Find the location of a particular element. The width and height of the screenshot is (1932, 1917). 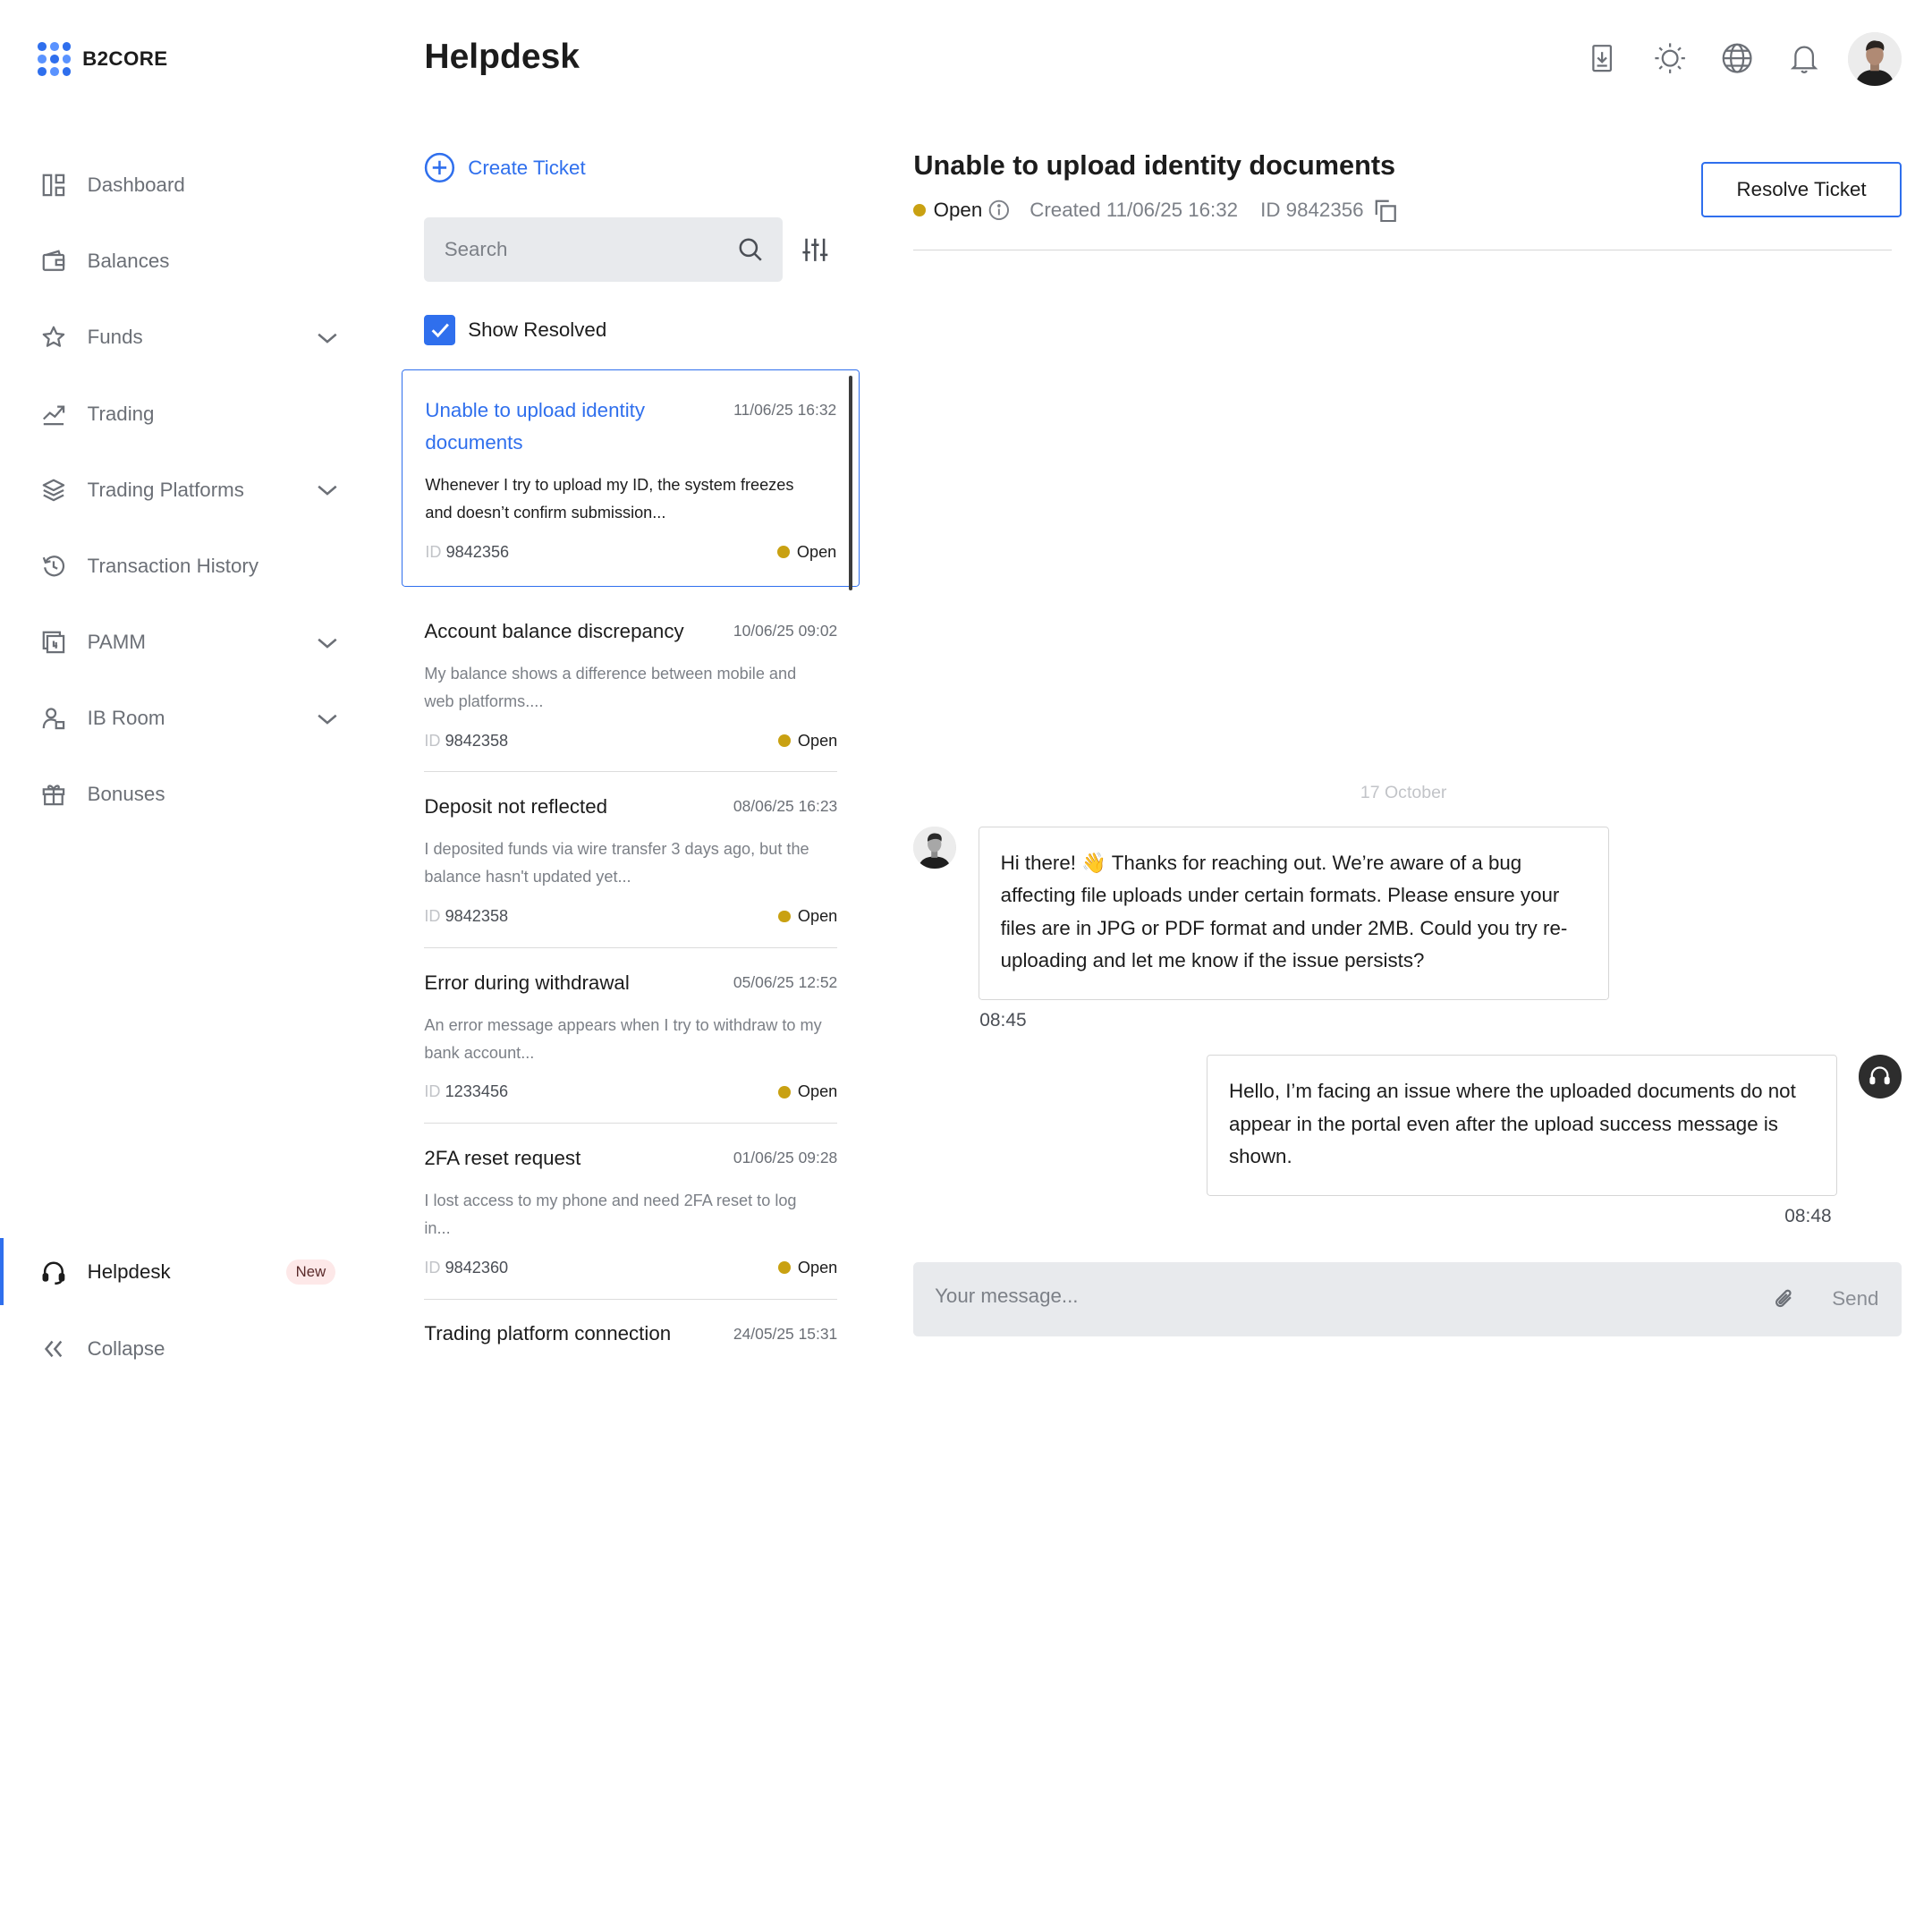

theme-sun-icon is located at coordinates (1669, 59).